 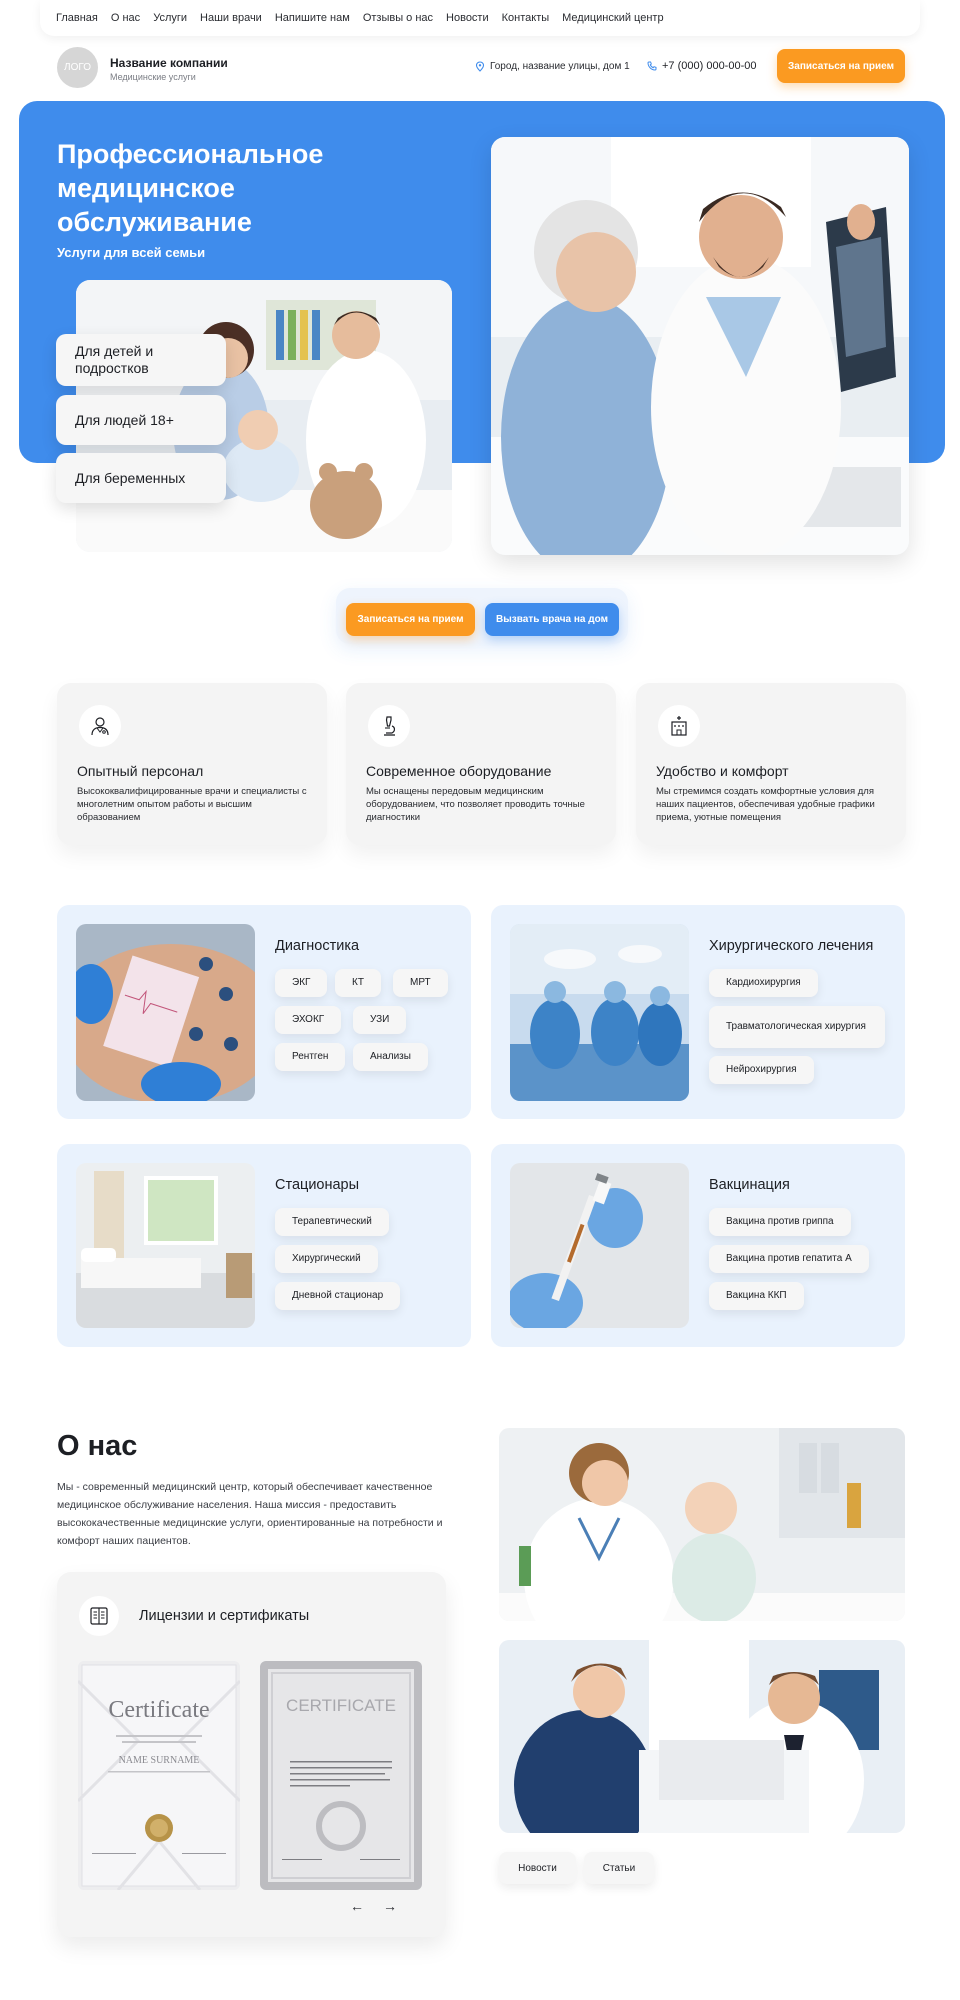 What do you see at coordinates (77, 18) in the screenshot?
I see `nav-item-home: Главная` at bounding box center [77, 18].